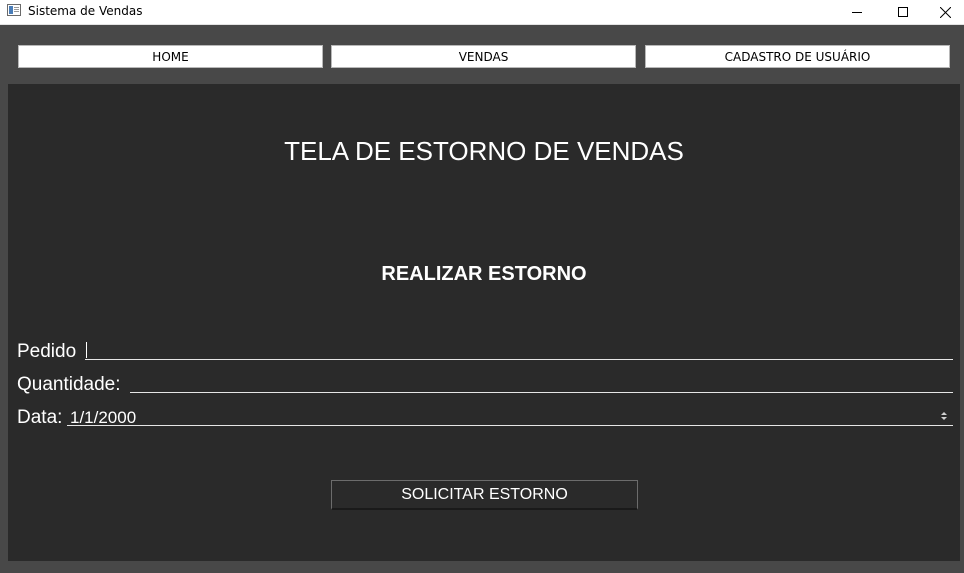  I want to click on maximize-button, so click(903, 12).